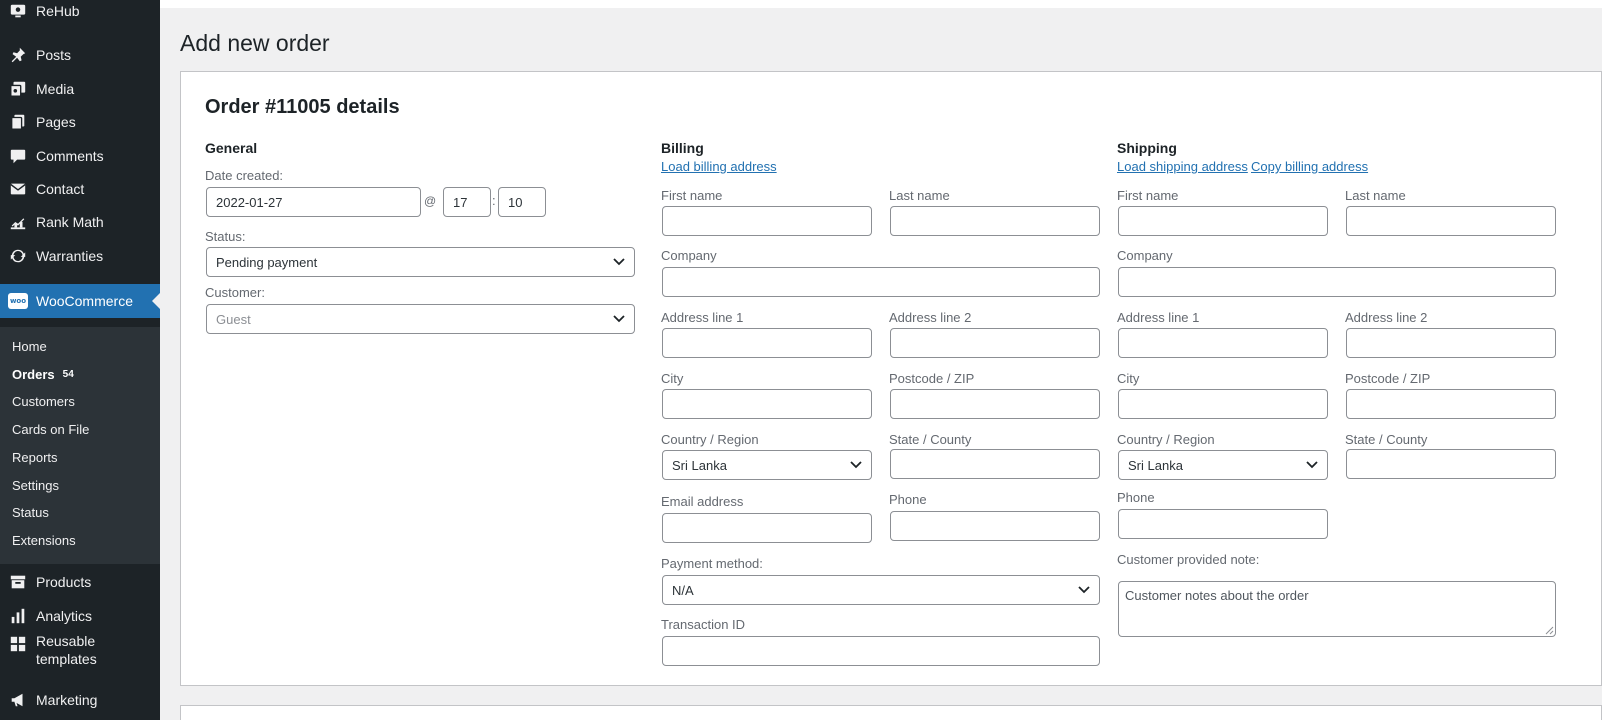 This screenshot has height=720, width=1602. I want to click on shipping-state-label: State / County, so click(1386, 439).